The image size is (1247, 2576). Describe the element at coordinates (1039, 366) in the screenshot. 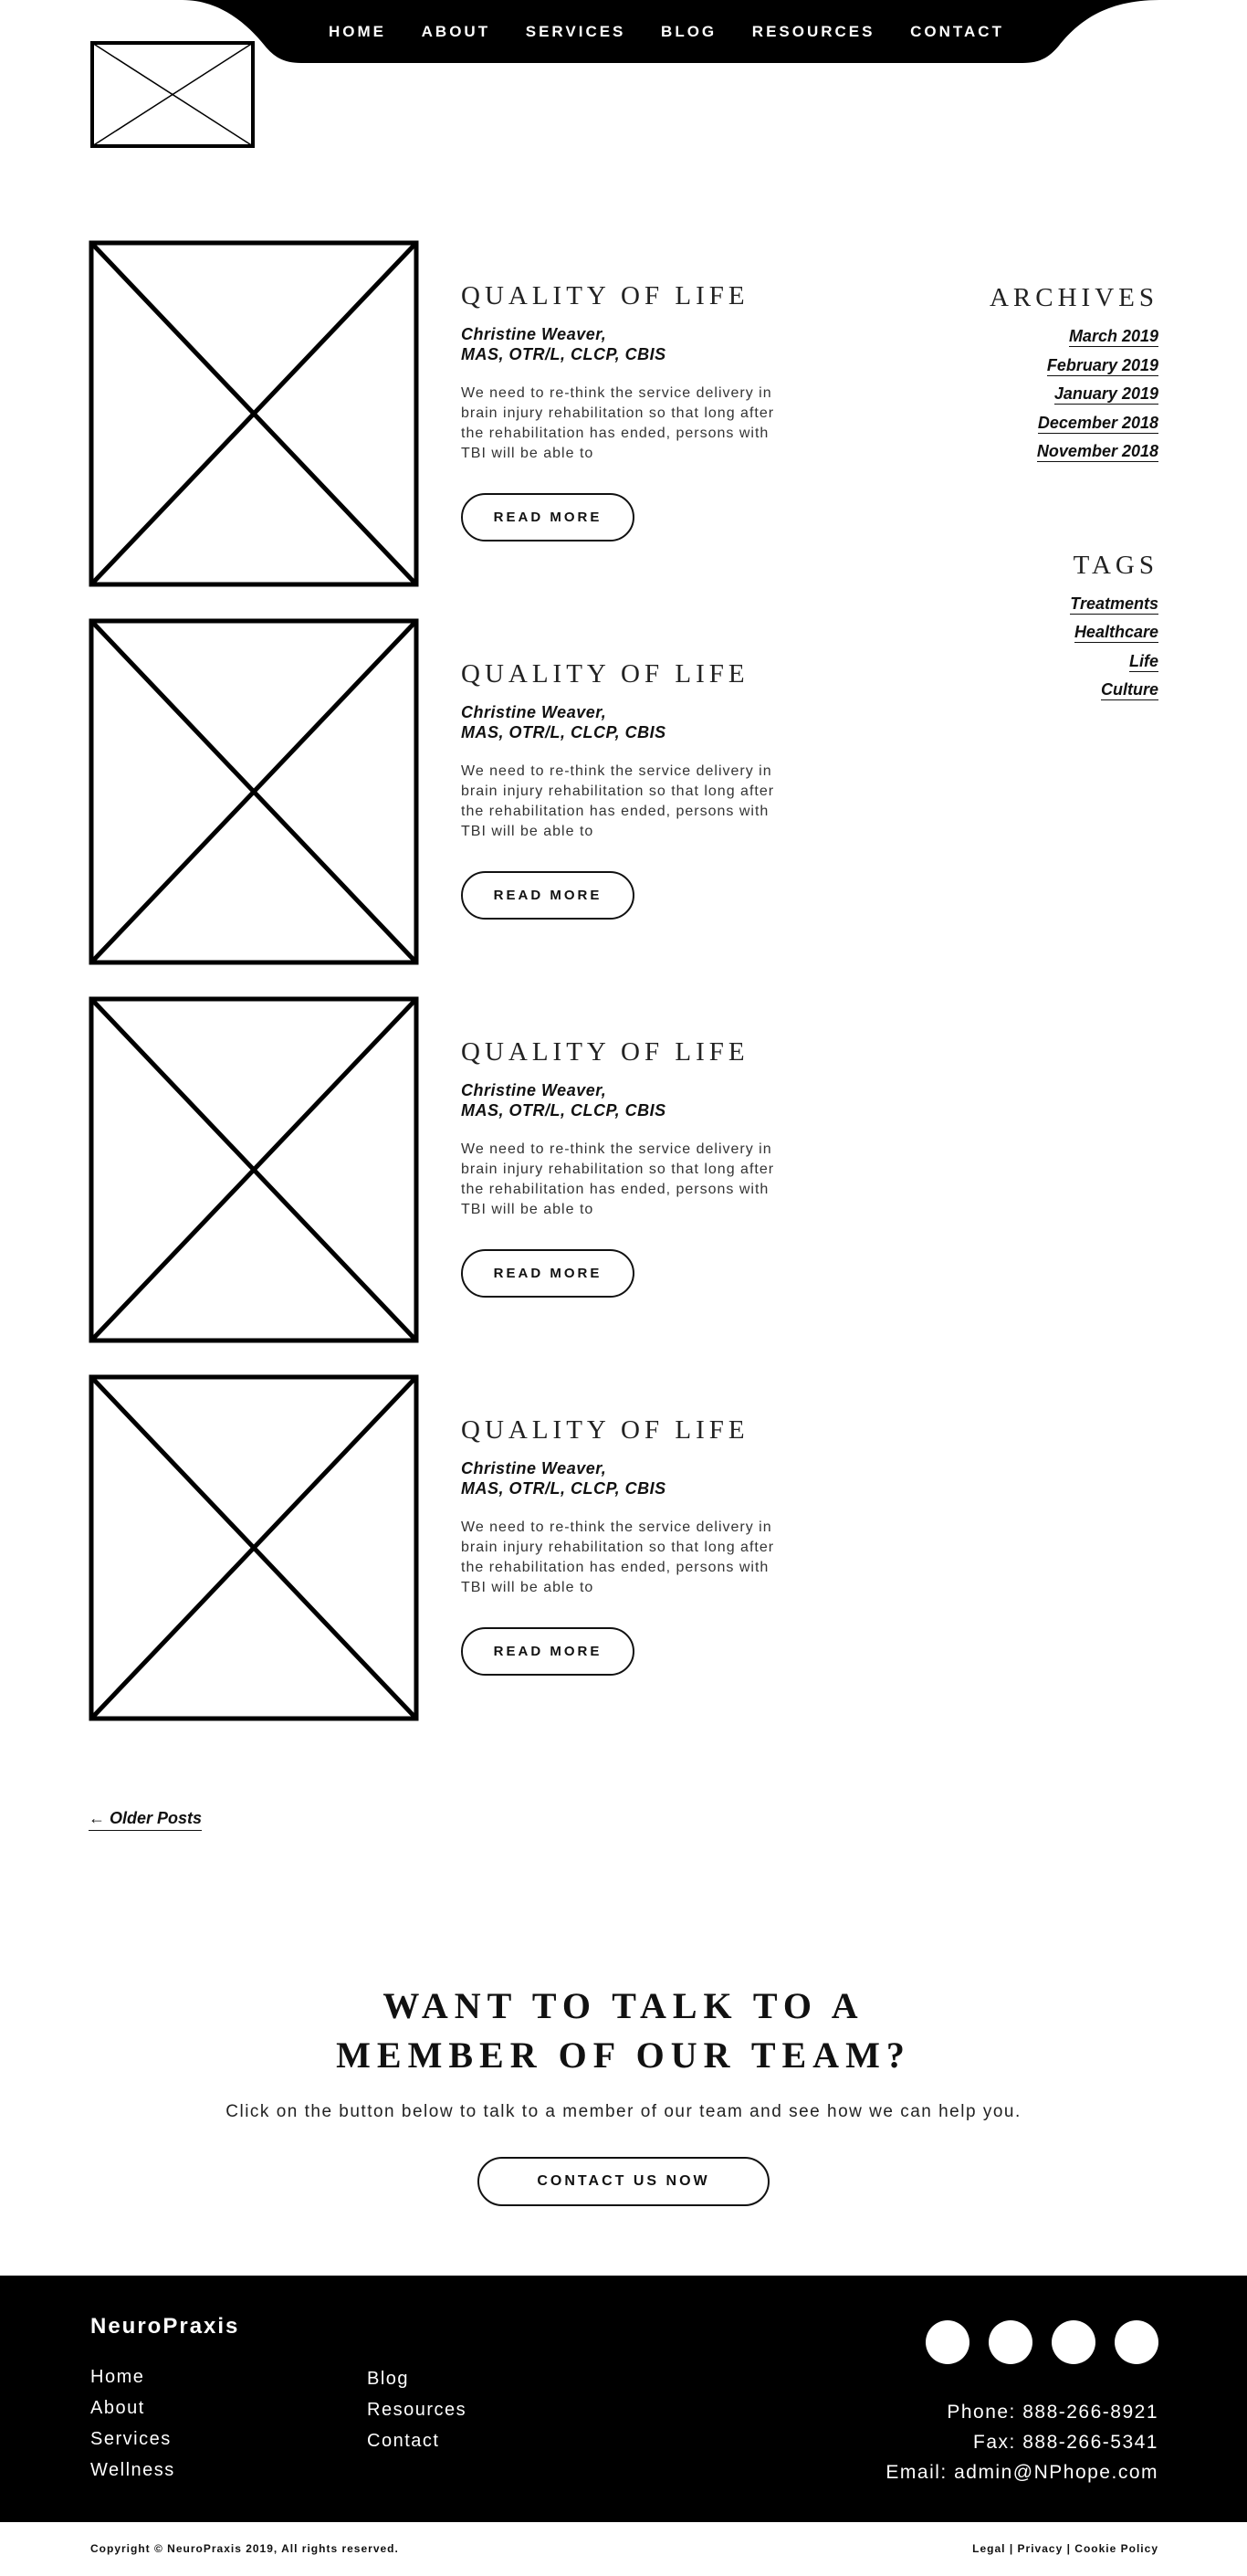

I see `archive-link: February 2019` at that location.